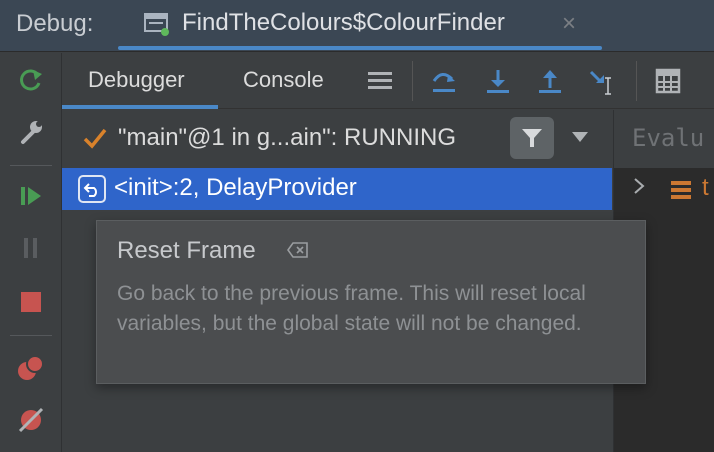 This screenshot has width=714, height=452. What do you see at coordinates (31, 132) in the screenshot?
I see `wrench-icon` at bounding box center [31, 132].